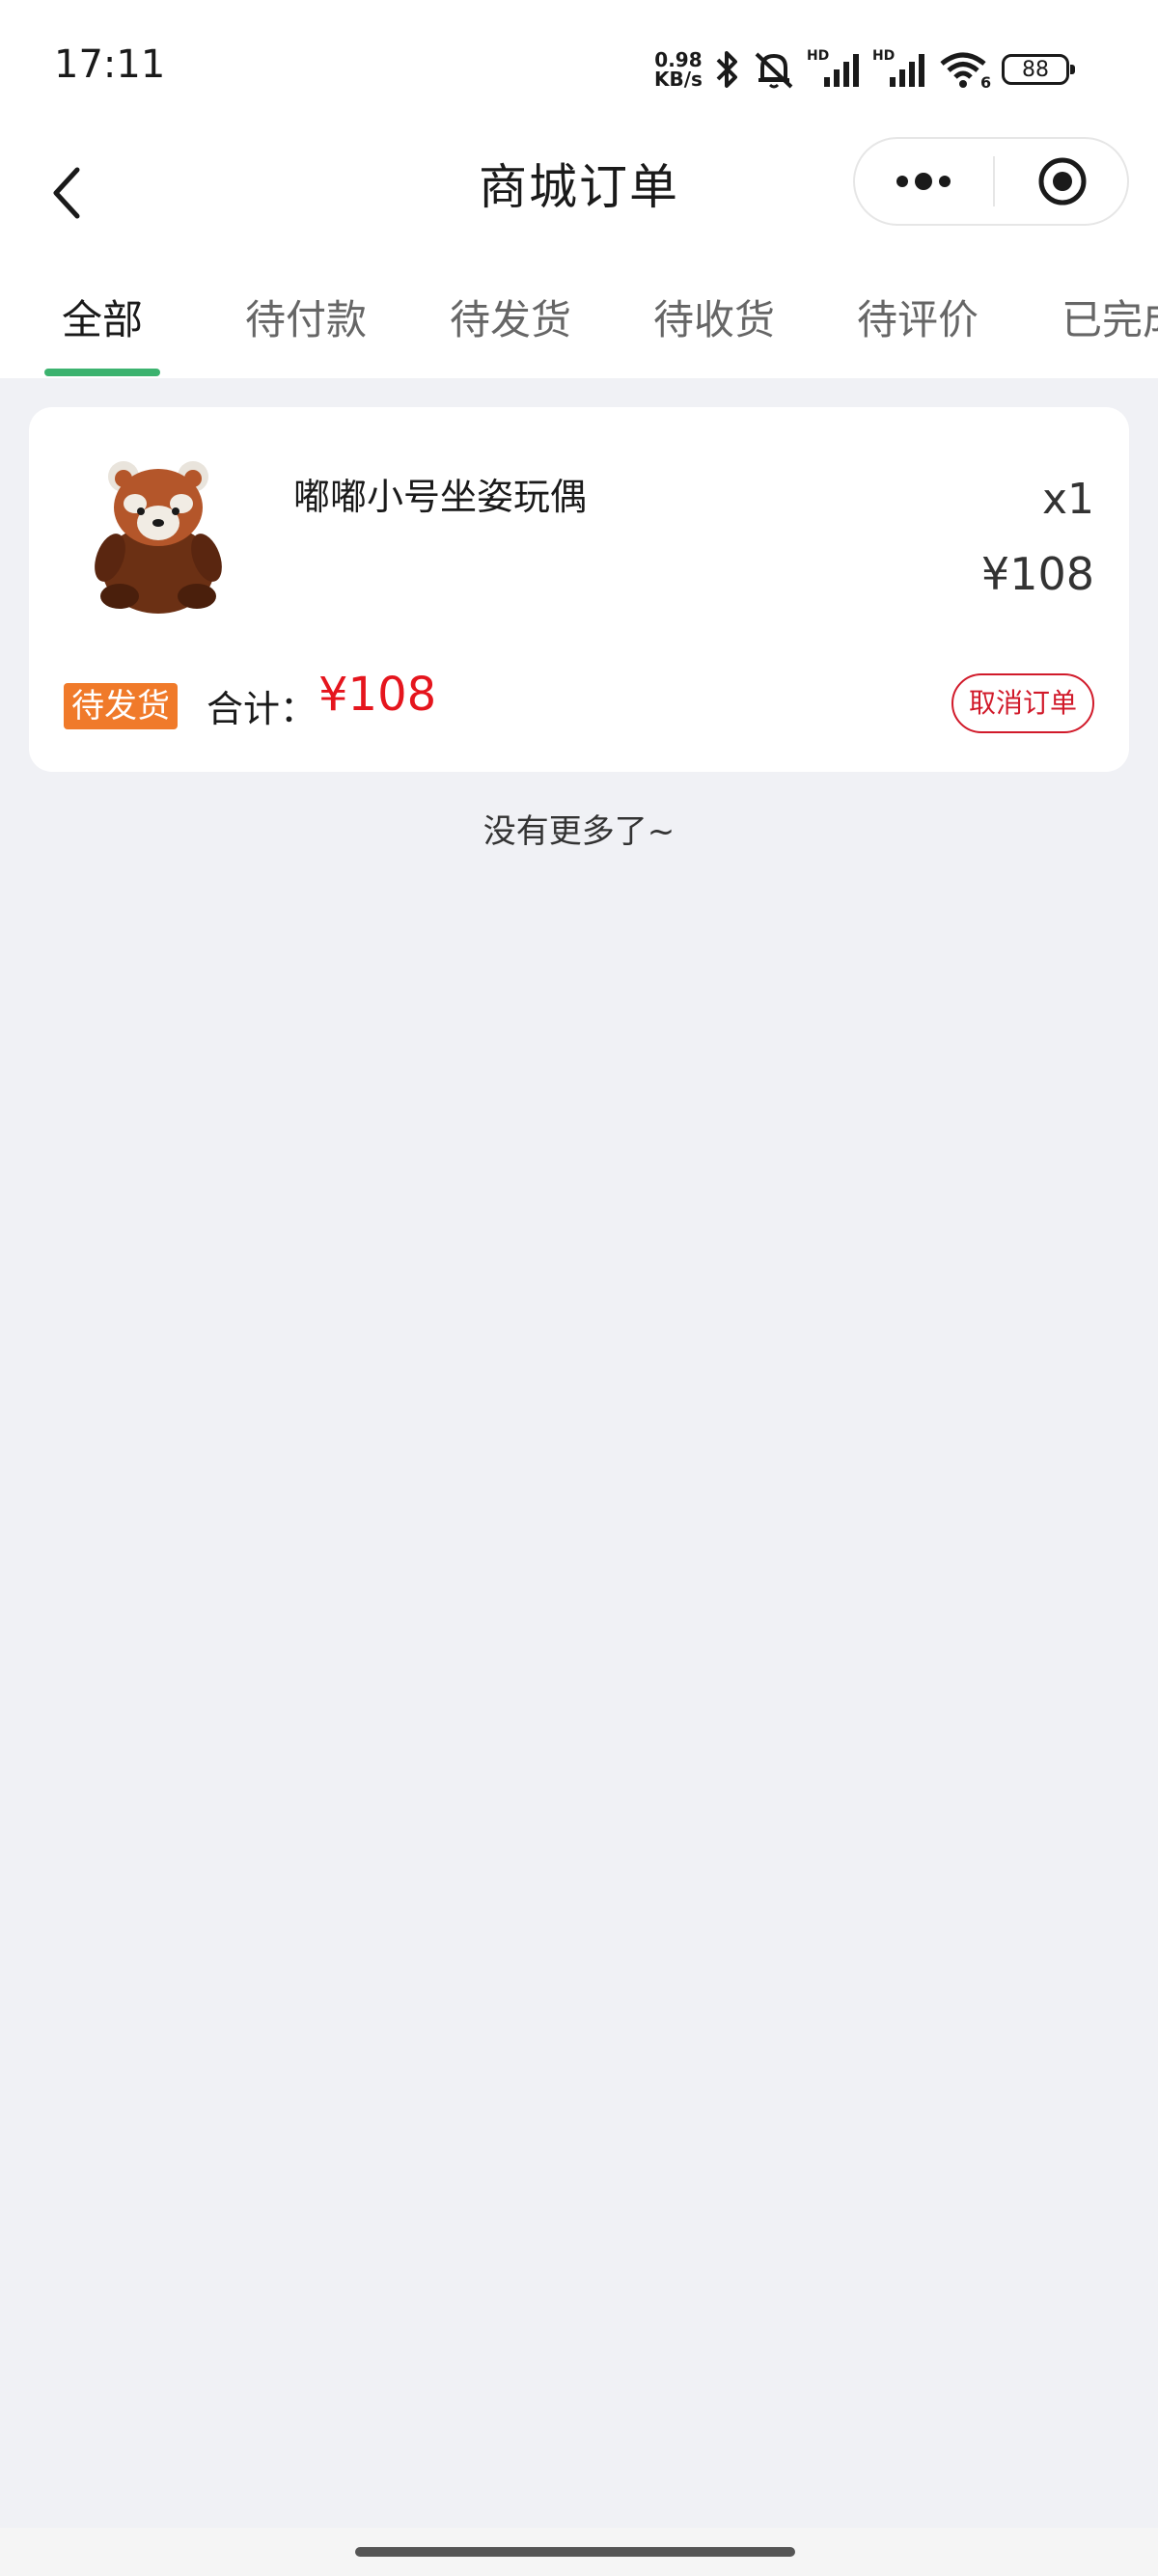  I want to click on tab-pending-payment: 待付款, so click(306, 317).